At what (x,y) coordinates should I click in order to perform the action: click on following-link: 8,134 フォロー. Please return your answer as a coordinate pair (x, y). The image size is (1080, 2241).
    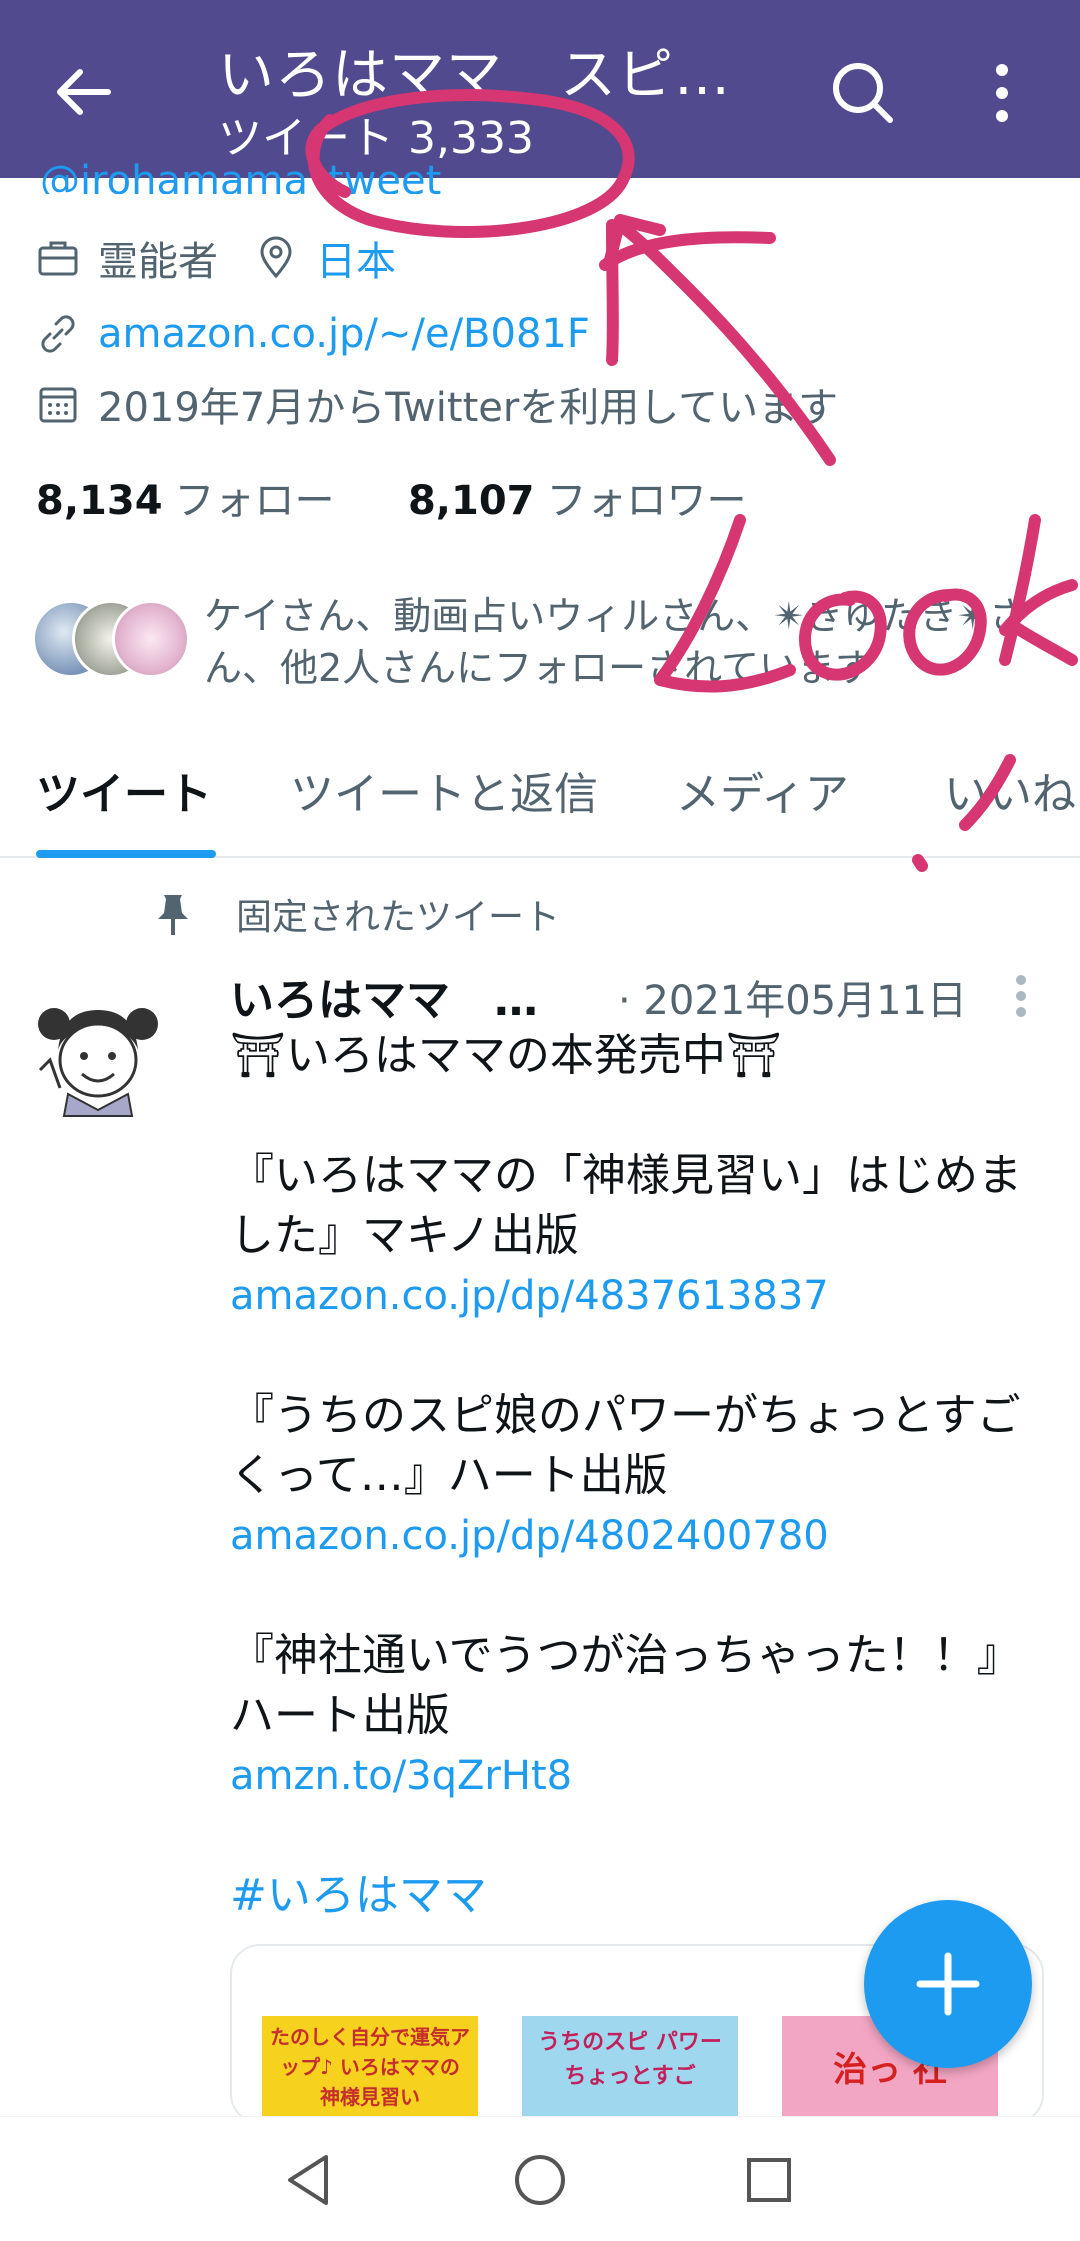
    Looking at the image, I should click on (185, 501).